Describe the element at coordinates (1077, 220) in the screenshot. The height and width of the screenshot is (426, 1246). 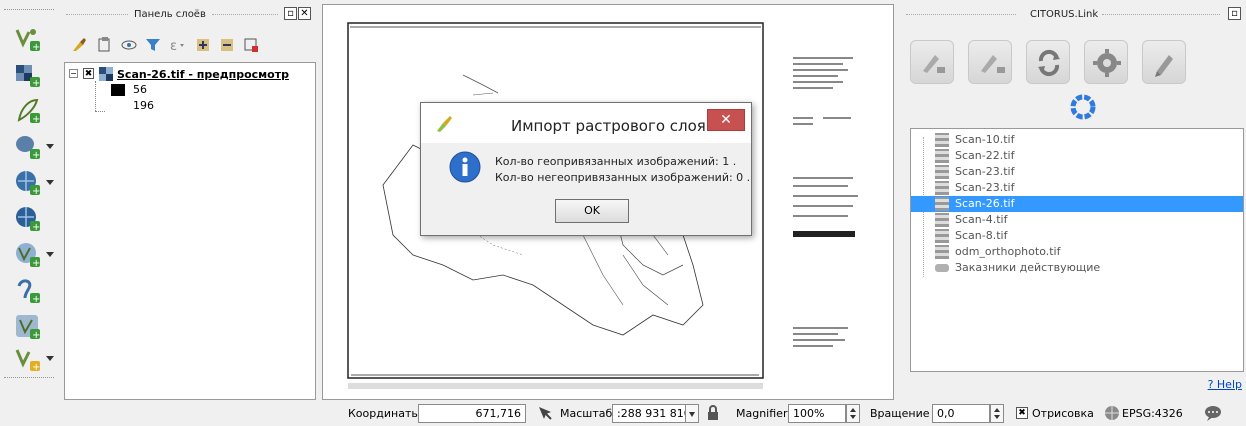
I see `list-item: Scan-4.tif` at that location.